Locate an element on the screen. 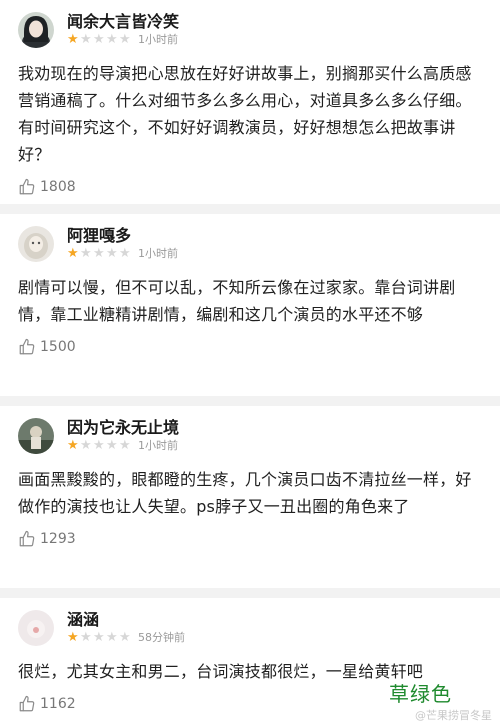 Image resolution: width=500 pixels, height=727 pixels. watermark: @芒果捞冒冬星 is located at coordinates (453, 715).